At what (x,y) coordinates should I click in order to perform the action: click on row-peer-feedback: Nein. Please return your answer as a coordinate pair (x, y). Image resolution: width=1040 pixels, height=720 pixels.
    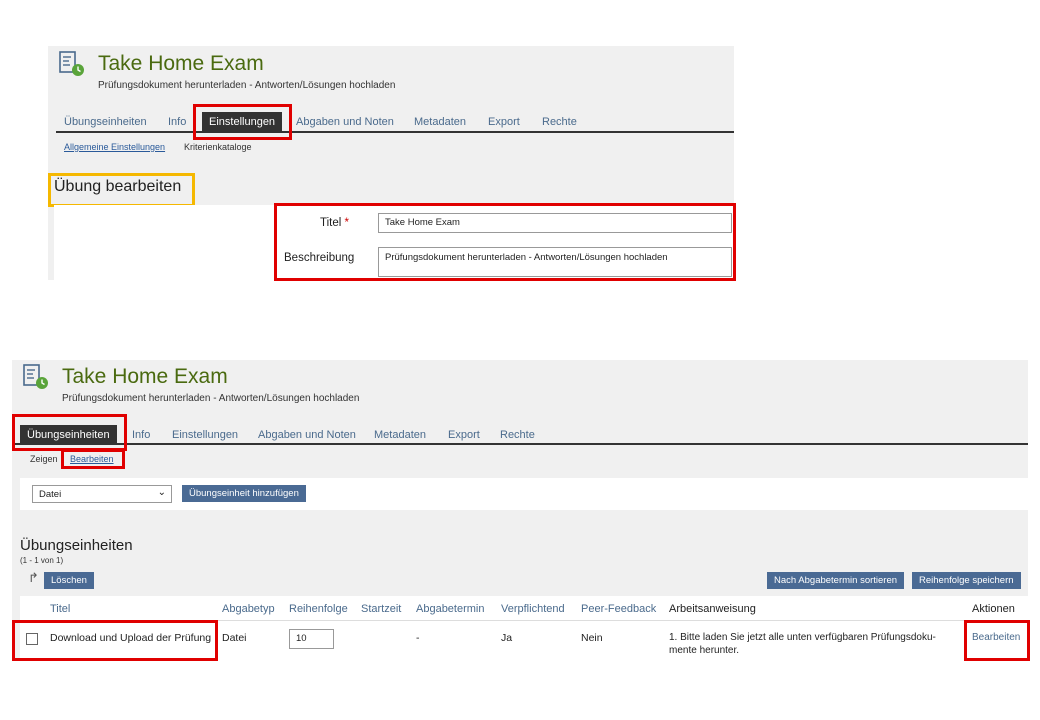
    Looking at the image, I should click on (592, 638).